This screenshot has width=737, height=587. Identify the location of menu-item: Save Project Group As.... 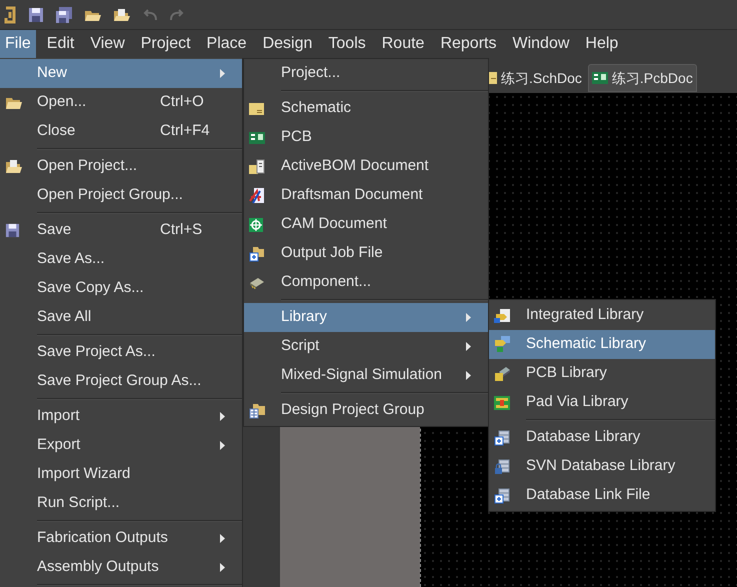
(121, 381).